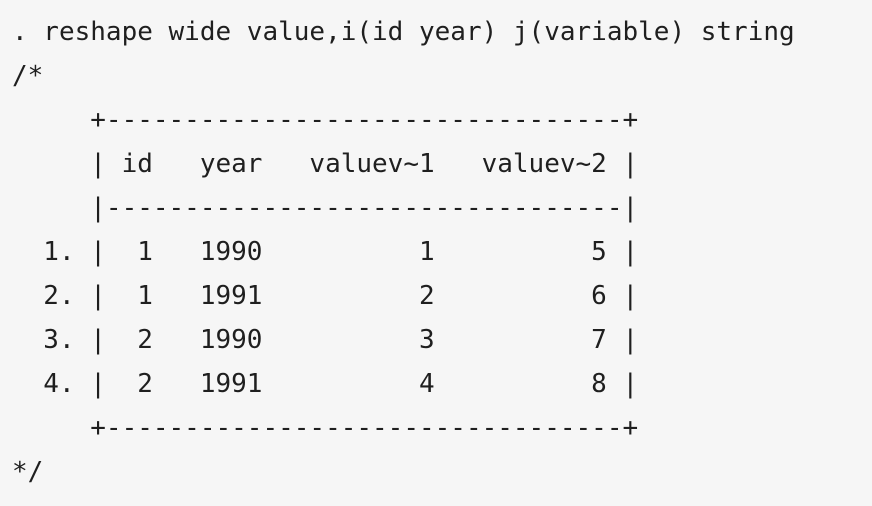  What do you see at coordinates (325, 164) in the screenshot?
I see `table-header: | id year valuev~1 valuev~2 |` at bounding box center [325, 164].